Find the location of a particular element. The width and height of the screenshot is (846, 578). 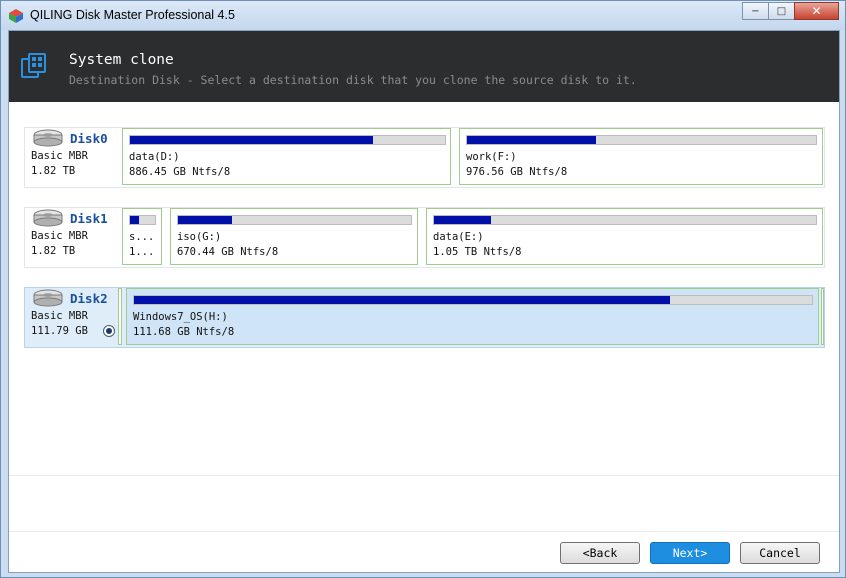

partition-label: data(E:) is located at coordinates (458, 237).